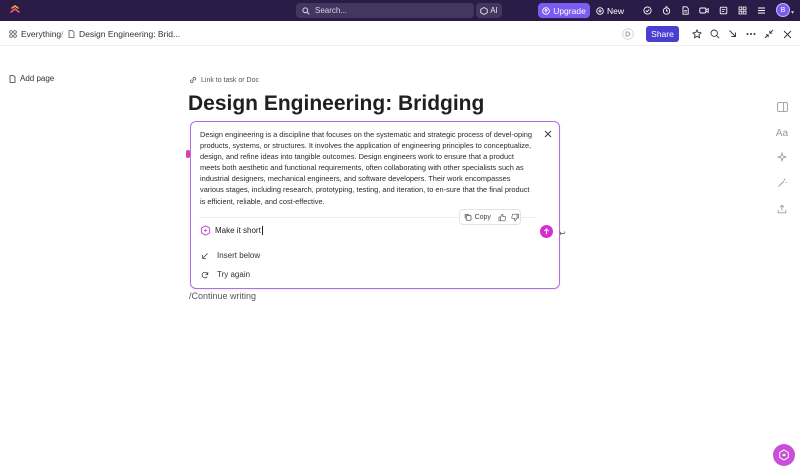 The width and height of the screenshot is (800, 470). Describe the element at coordinates (751, 34) in the screenshot. I see `more-icon` at that location.